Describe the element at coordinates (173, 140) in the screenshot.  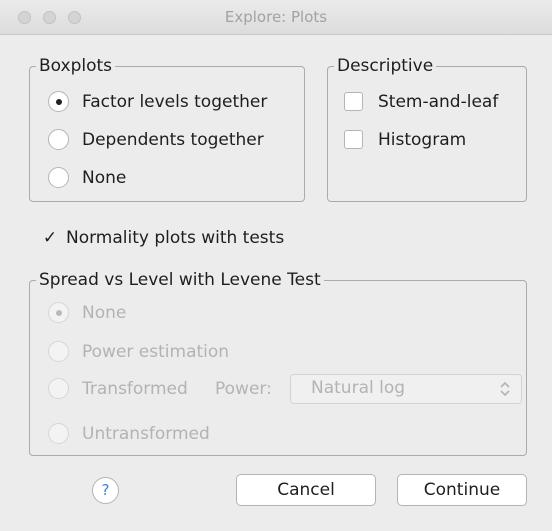
I see `radio-label: Dependents together` at that location.